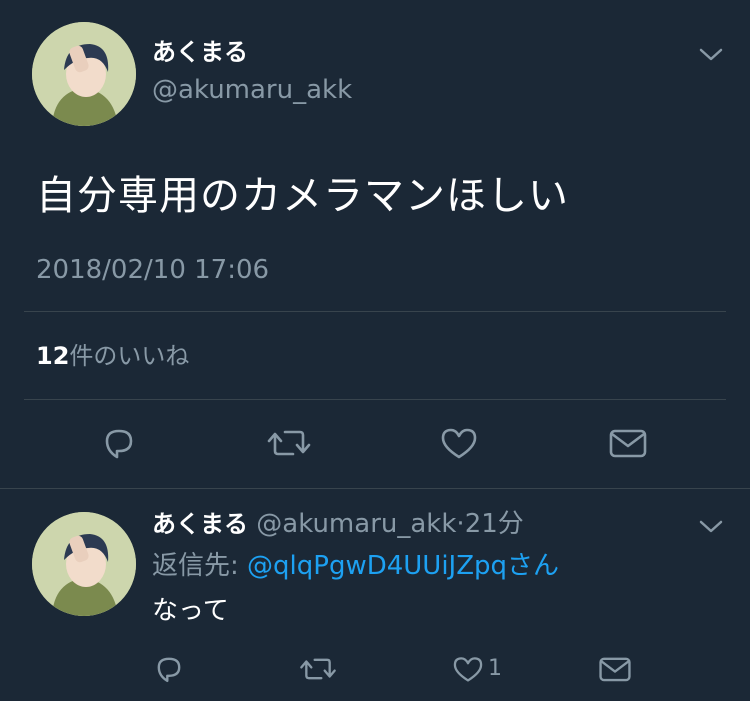  I want to click on user-handle: @akumaru_akk, so click(252, 90).